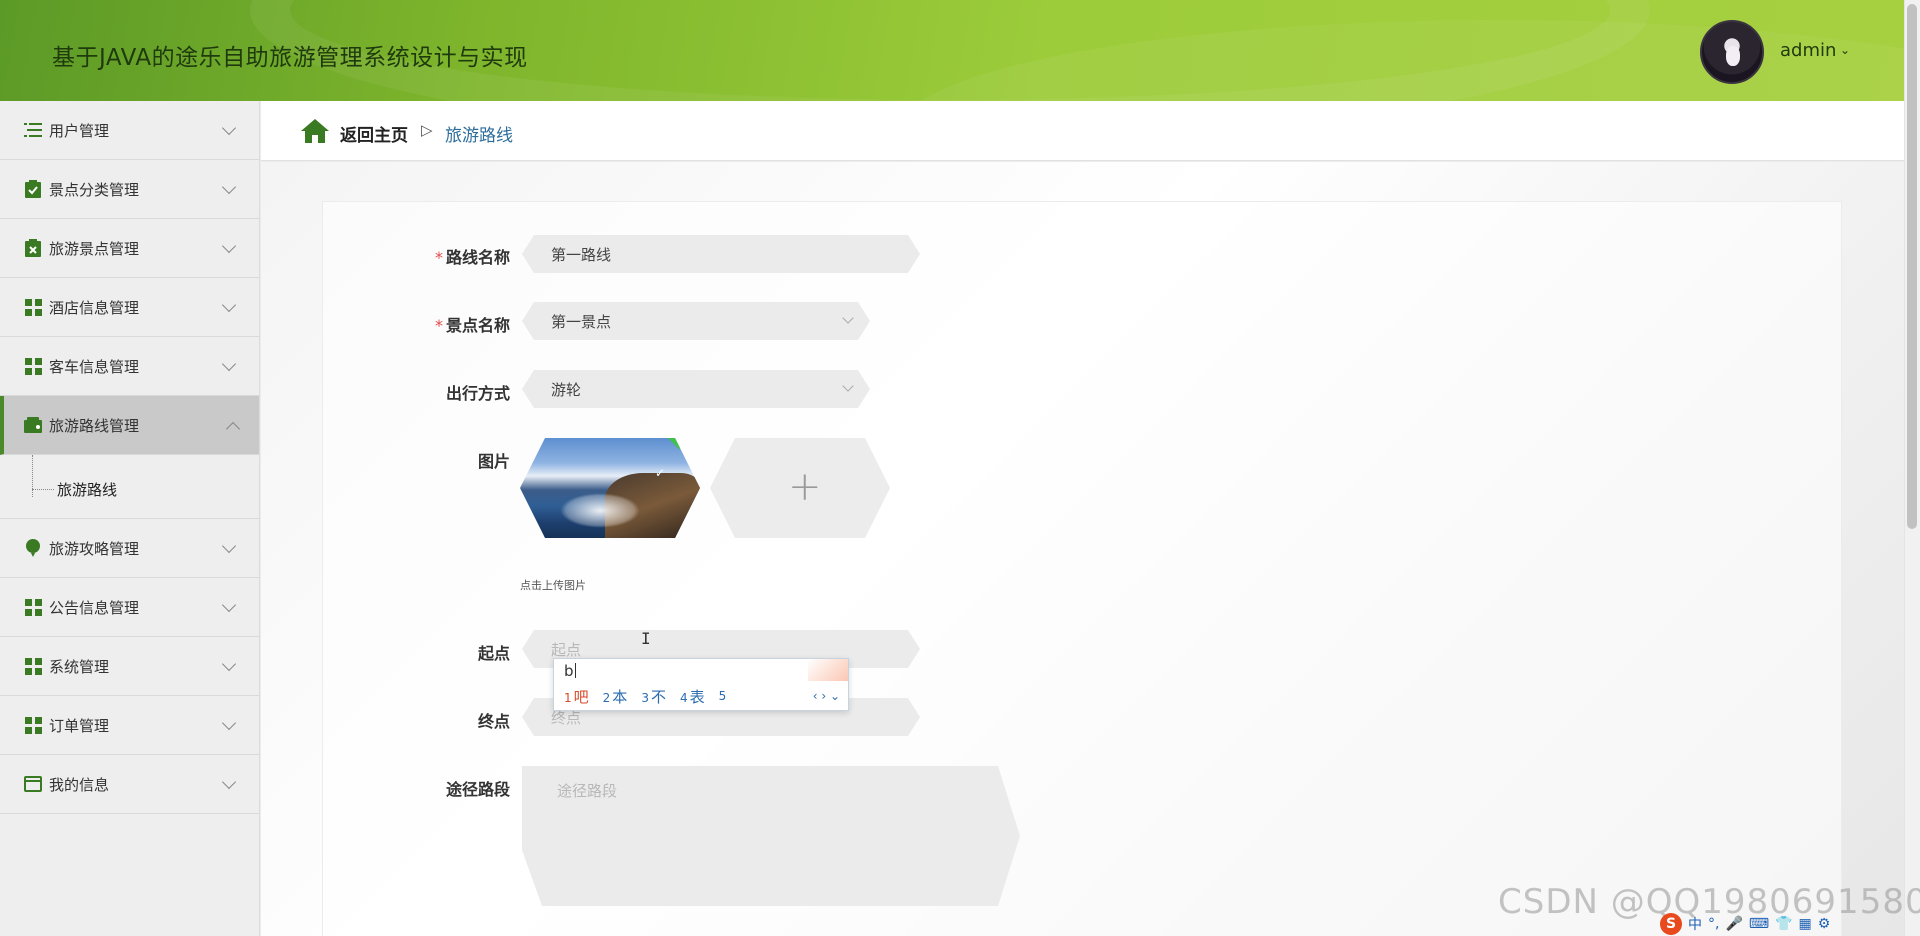 Image resolution: width=1920 pixels, height=936 pixels. I want to click on settings-icon: ⚙, so click(1824, 924).